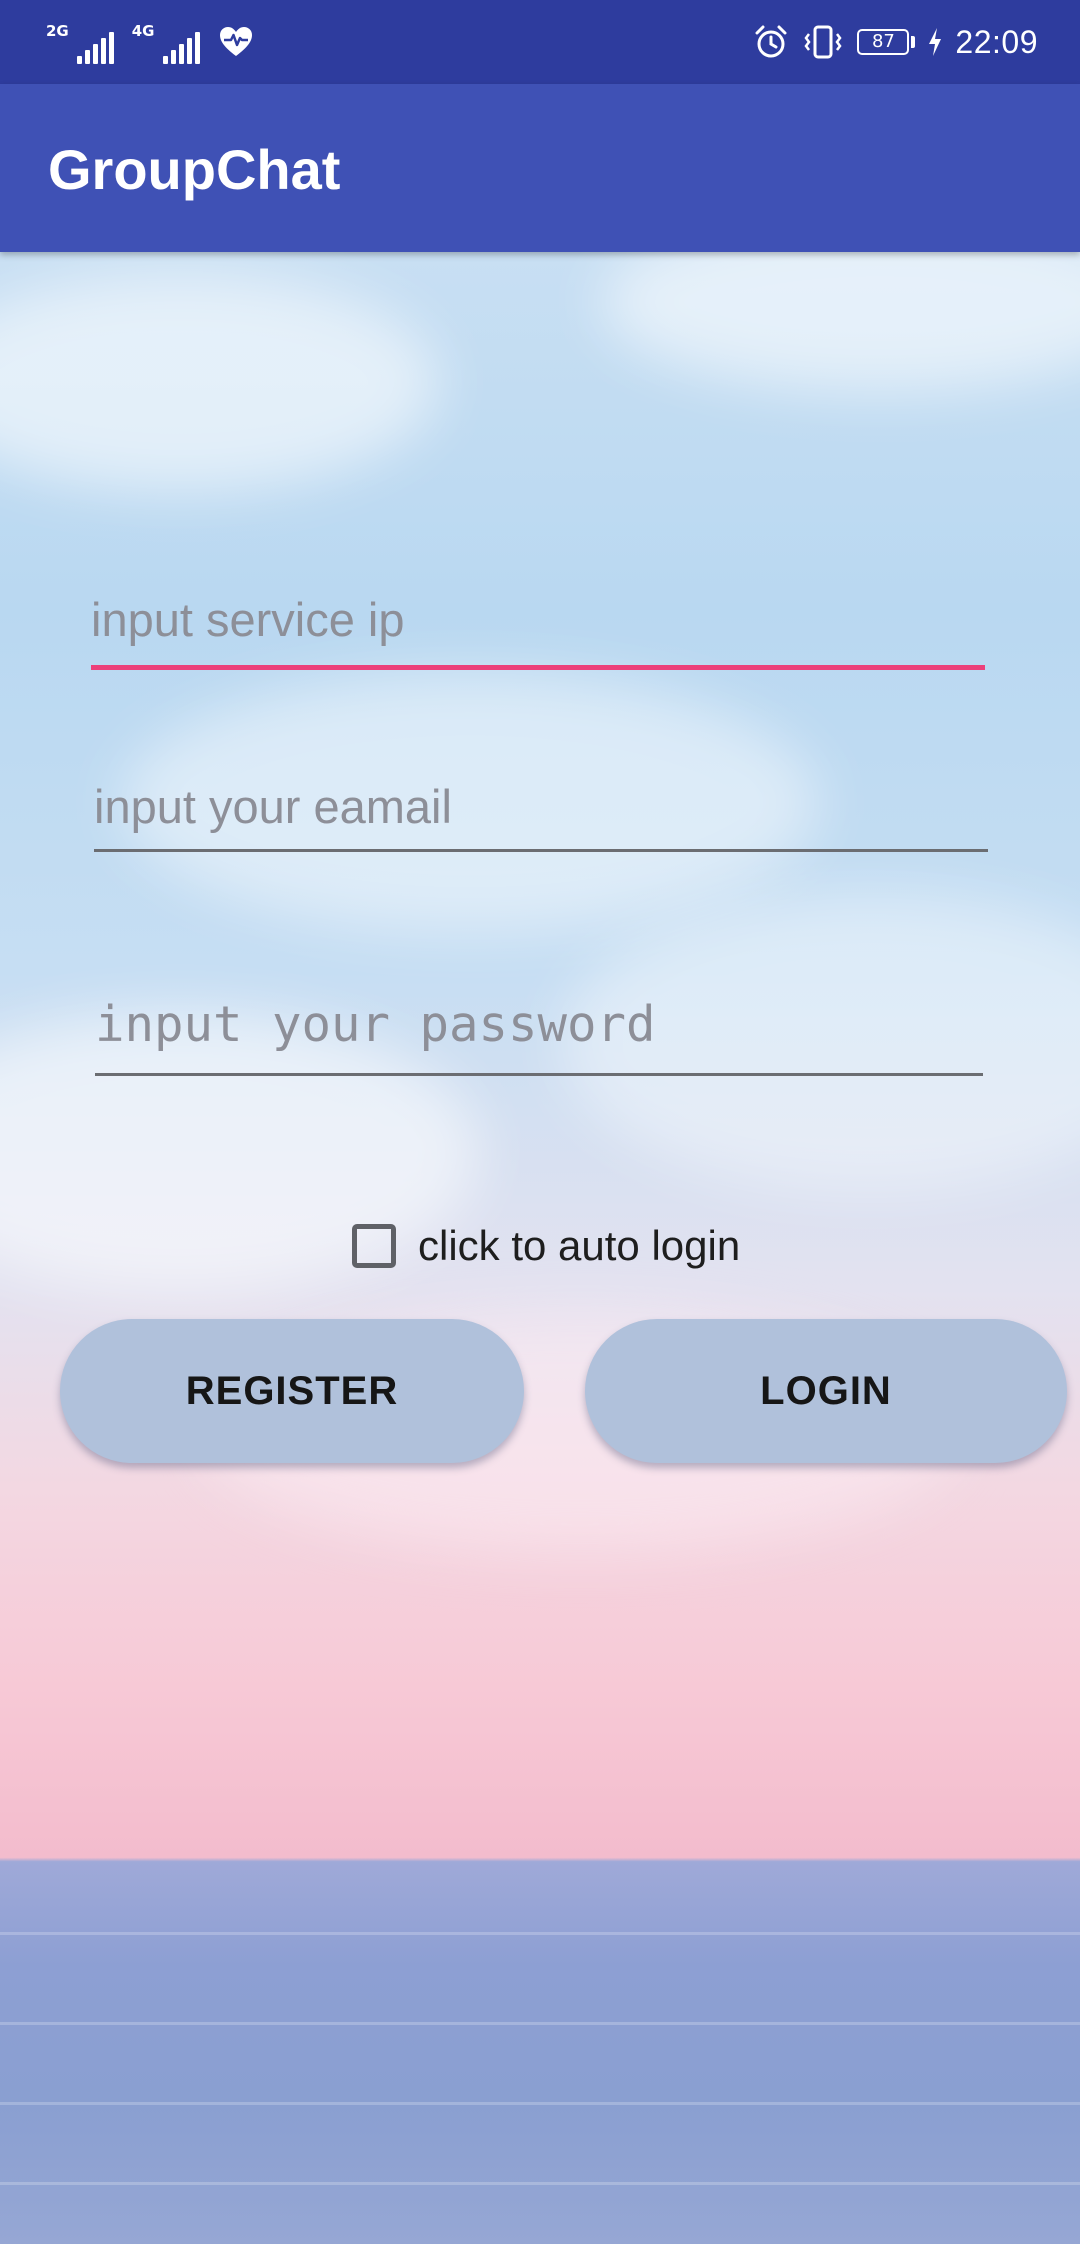 This screenshot has width=1080, height=2244. What do you see at coordinates (826, 1391) in the screenshot?
I see `login-button: LOGIN` at bounding box center [826, 1391].